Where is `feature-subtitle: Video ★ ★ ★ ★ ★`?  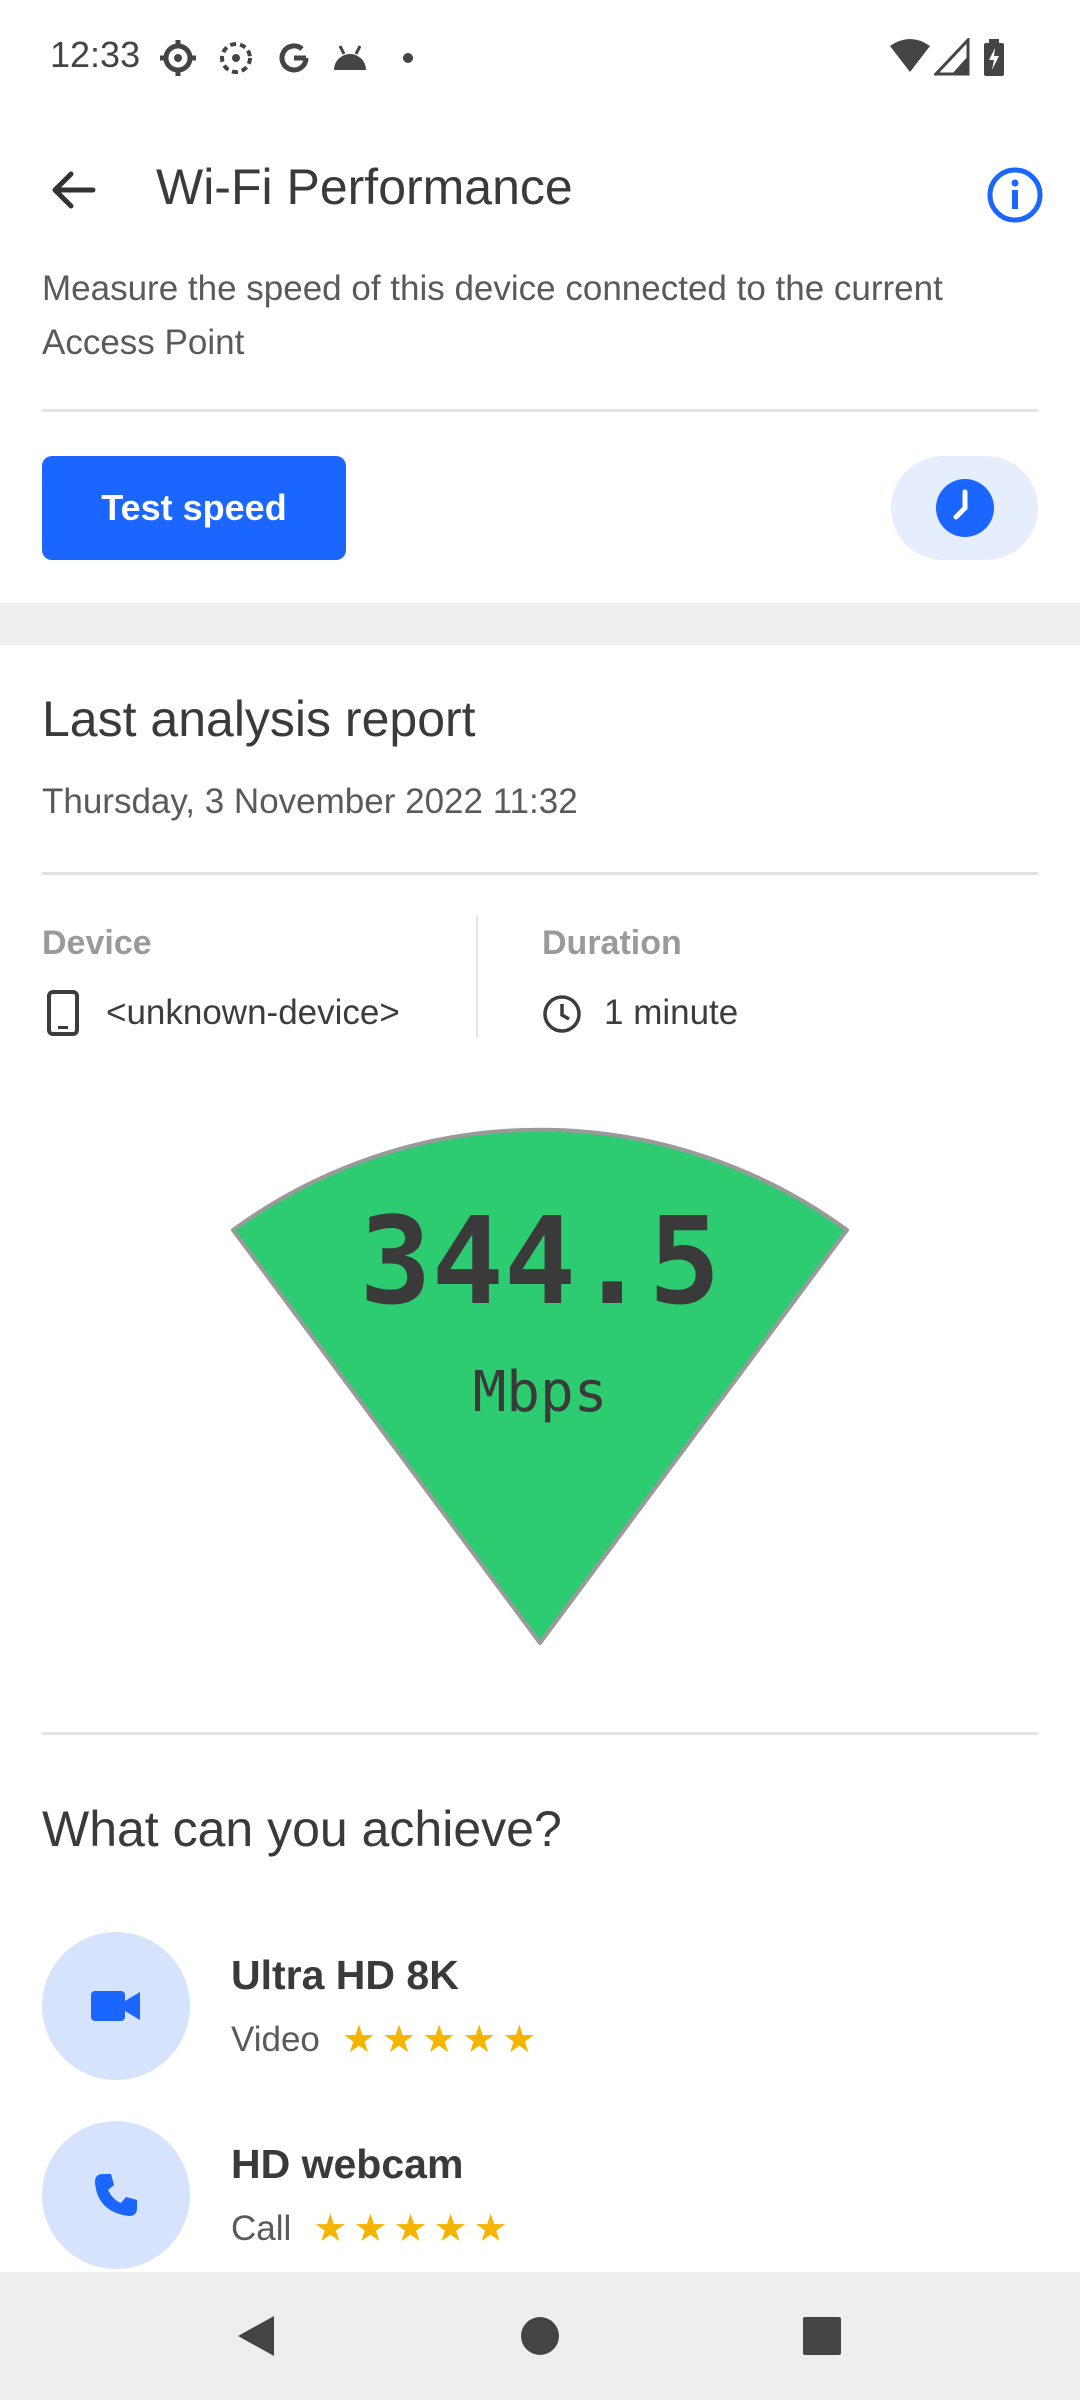
feature-subtitle: Video ★ ★ ★ ★ ★ is located at coordinates (383, 2040).